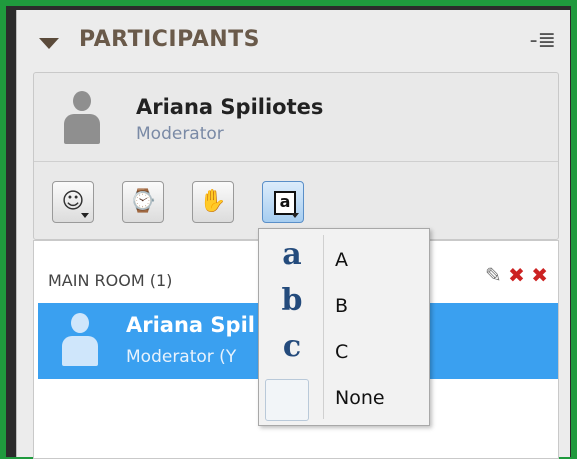 Image resolution: width=577 pixels, height=459 pixels. I want to click on dropdown-item-label: None, so click(360, 398).